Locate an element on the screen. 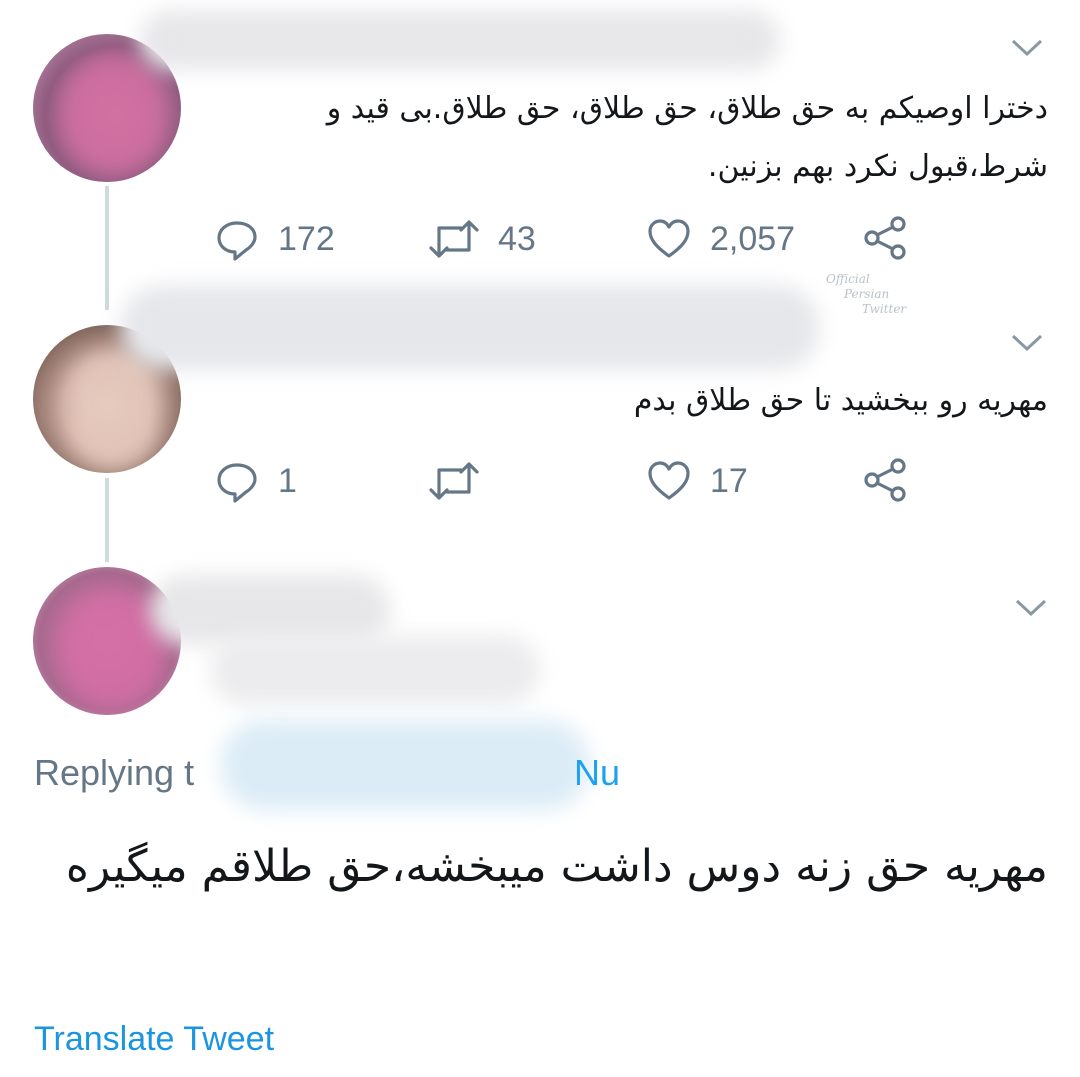  replying-to: Replying t is located at coordinates (114, 773).